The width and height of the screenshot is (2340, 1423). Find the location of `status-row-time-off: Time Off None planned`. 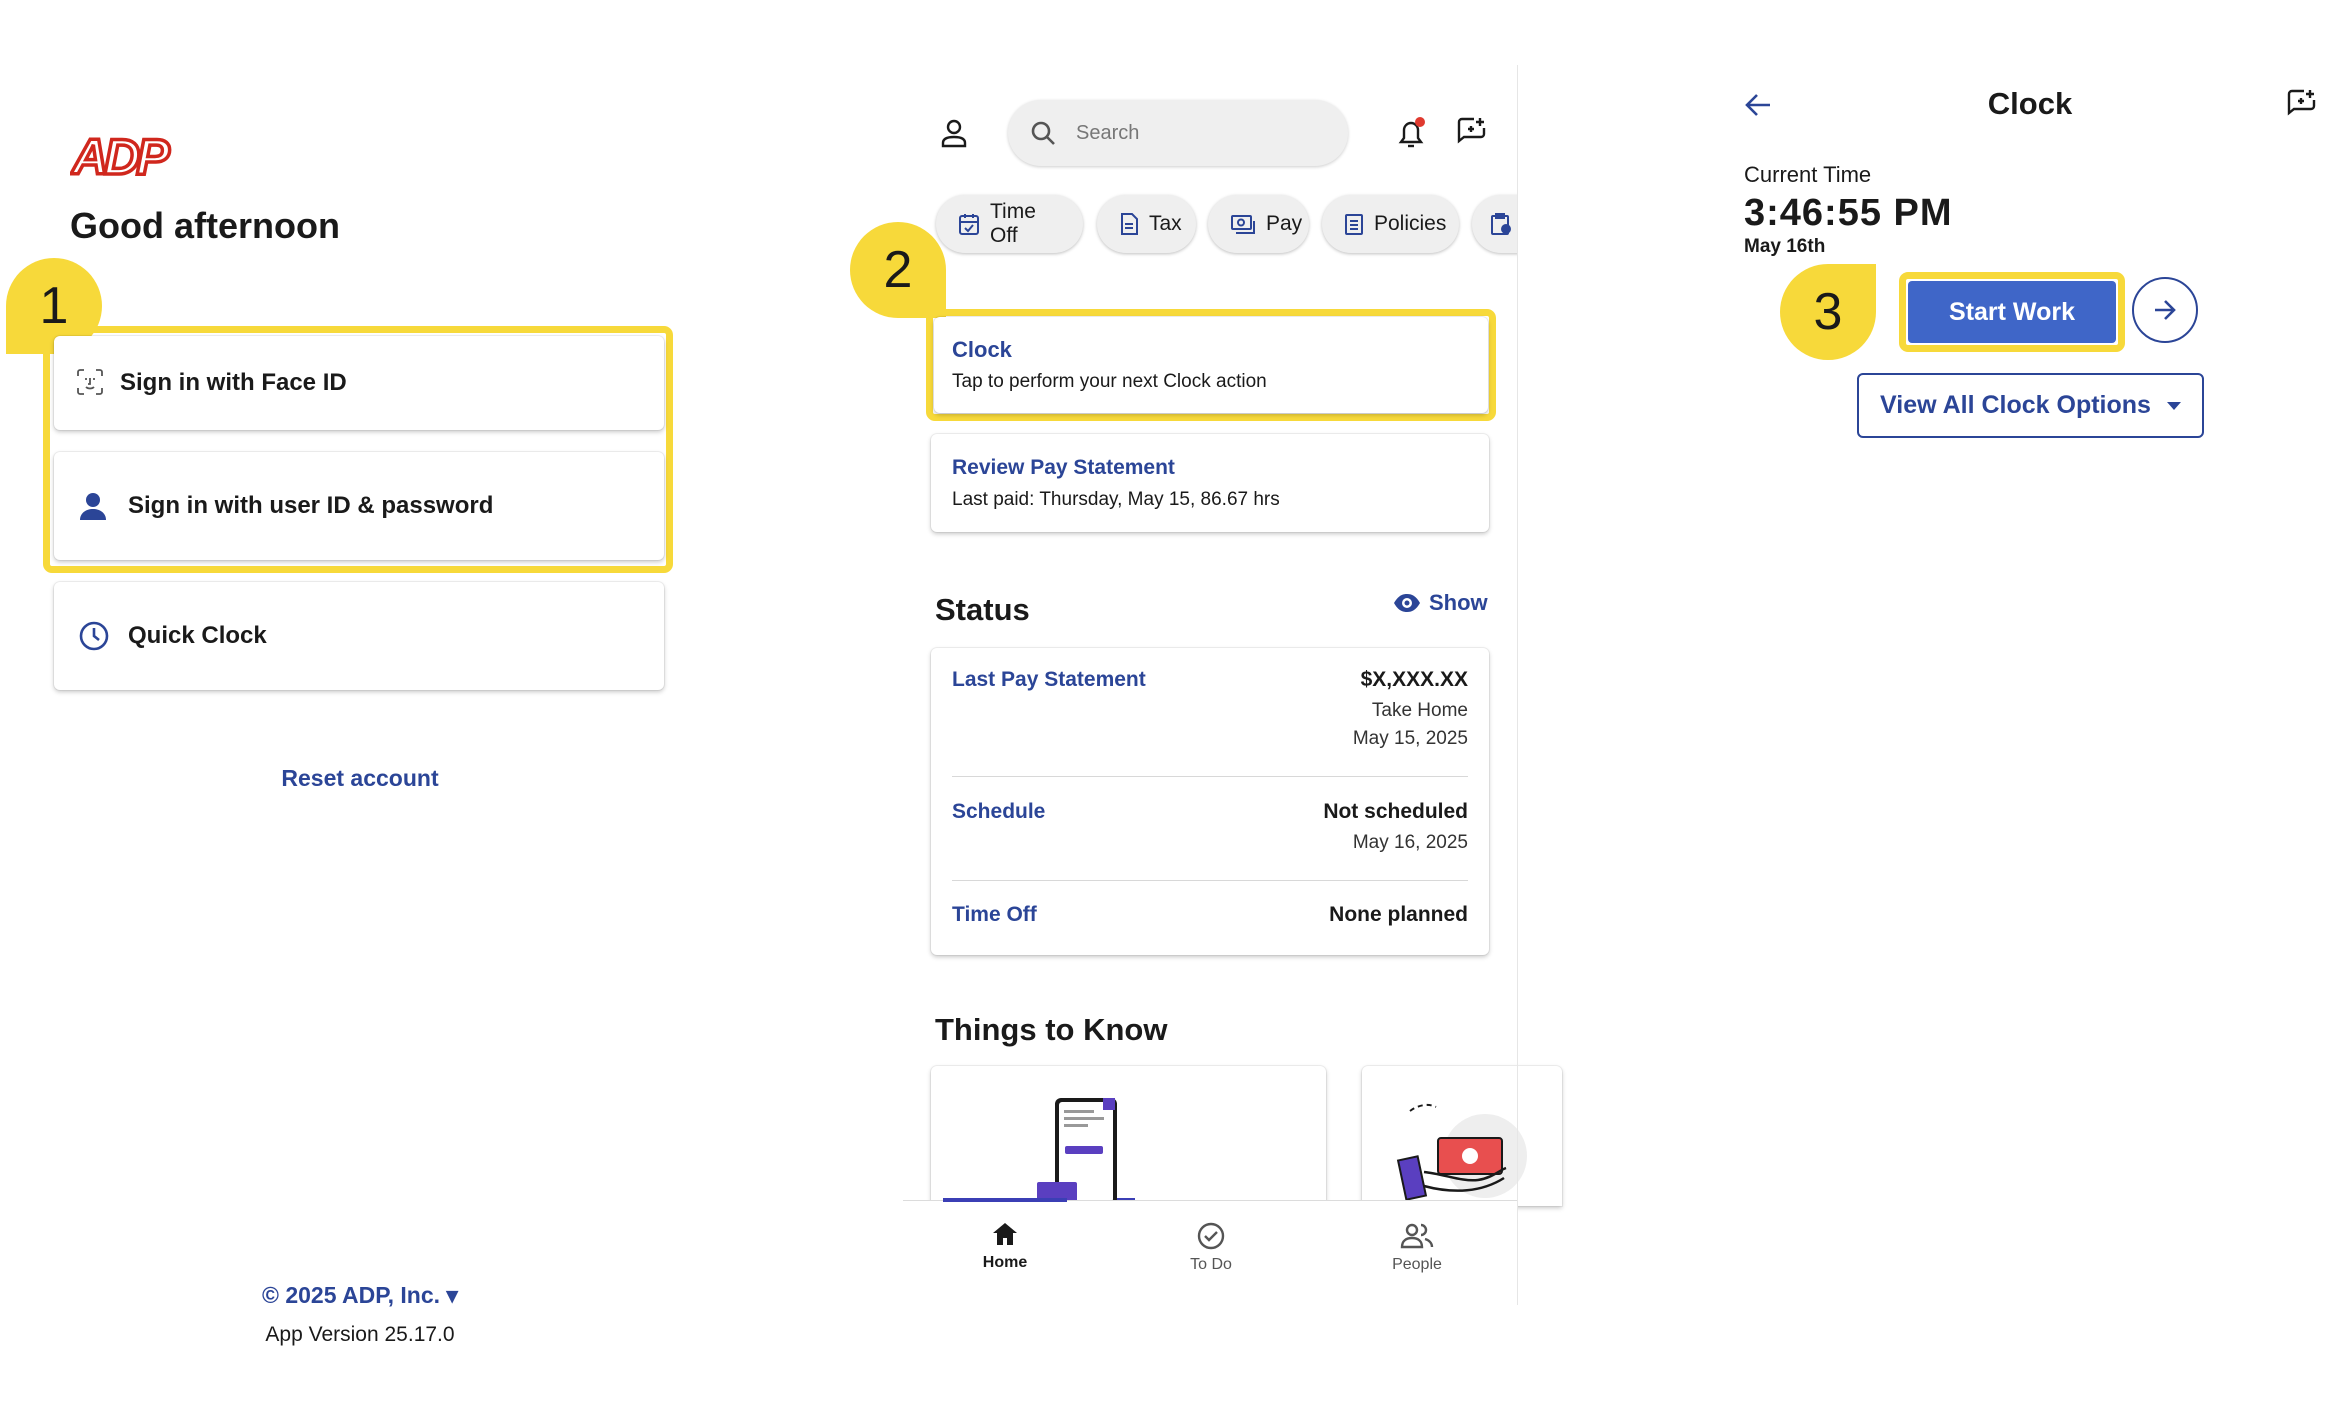

status-row-time-off: Time Off None planned is located at coordinates (1210, 918).